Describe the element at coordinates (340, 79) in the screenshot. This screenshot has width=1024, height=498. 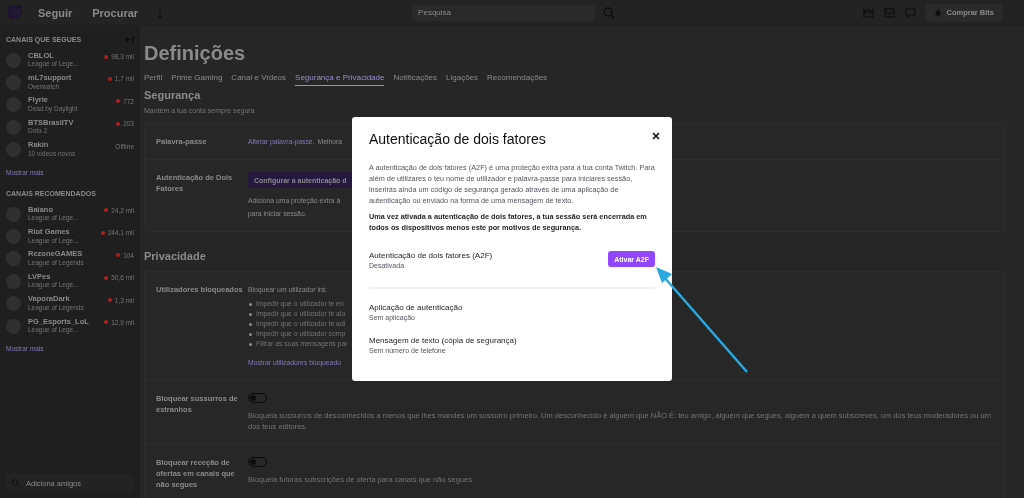
I see `settings-tab: Segurança e Privacidade` at that location.